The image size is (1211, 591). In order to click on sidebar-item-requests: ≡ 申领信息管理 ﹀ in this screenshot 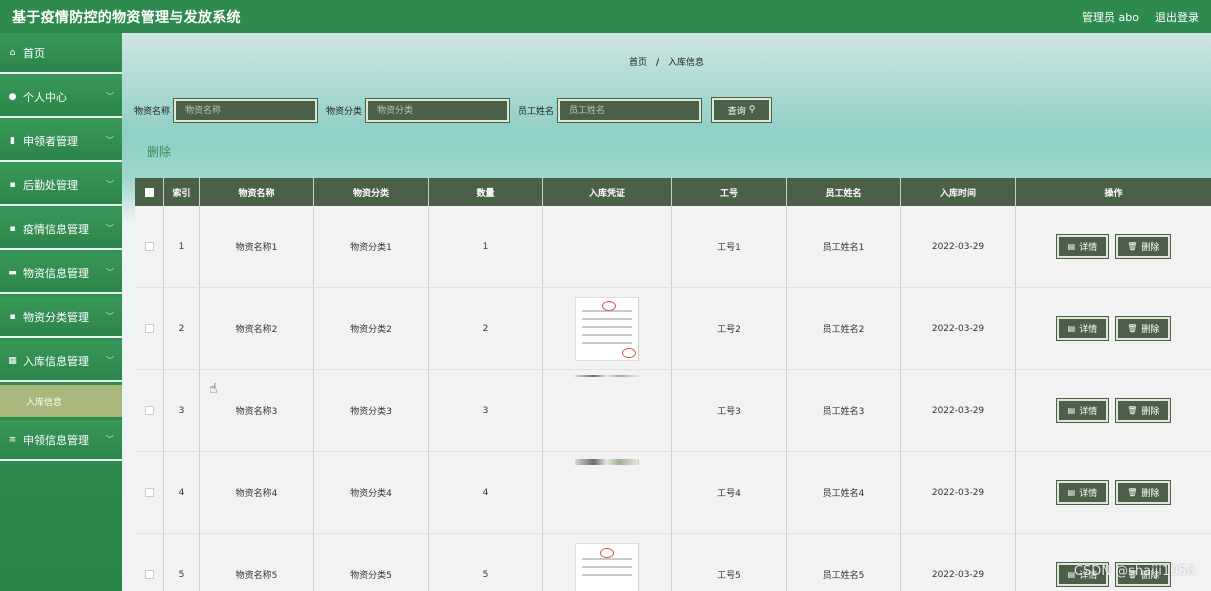, I will do `click(61, 440)`.